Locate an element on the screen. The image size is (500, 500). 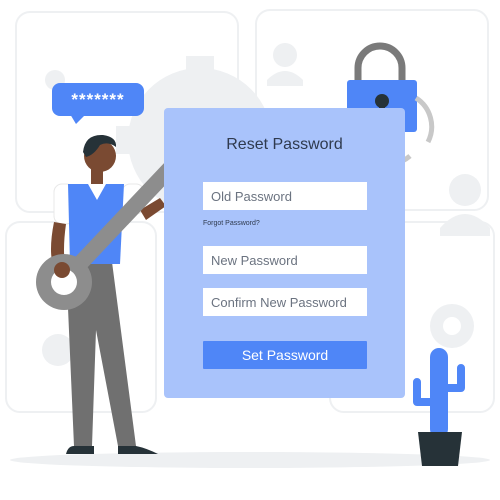
speech-bubble-tail is located at coordinates (78, 119).